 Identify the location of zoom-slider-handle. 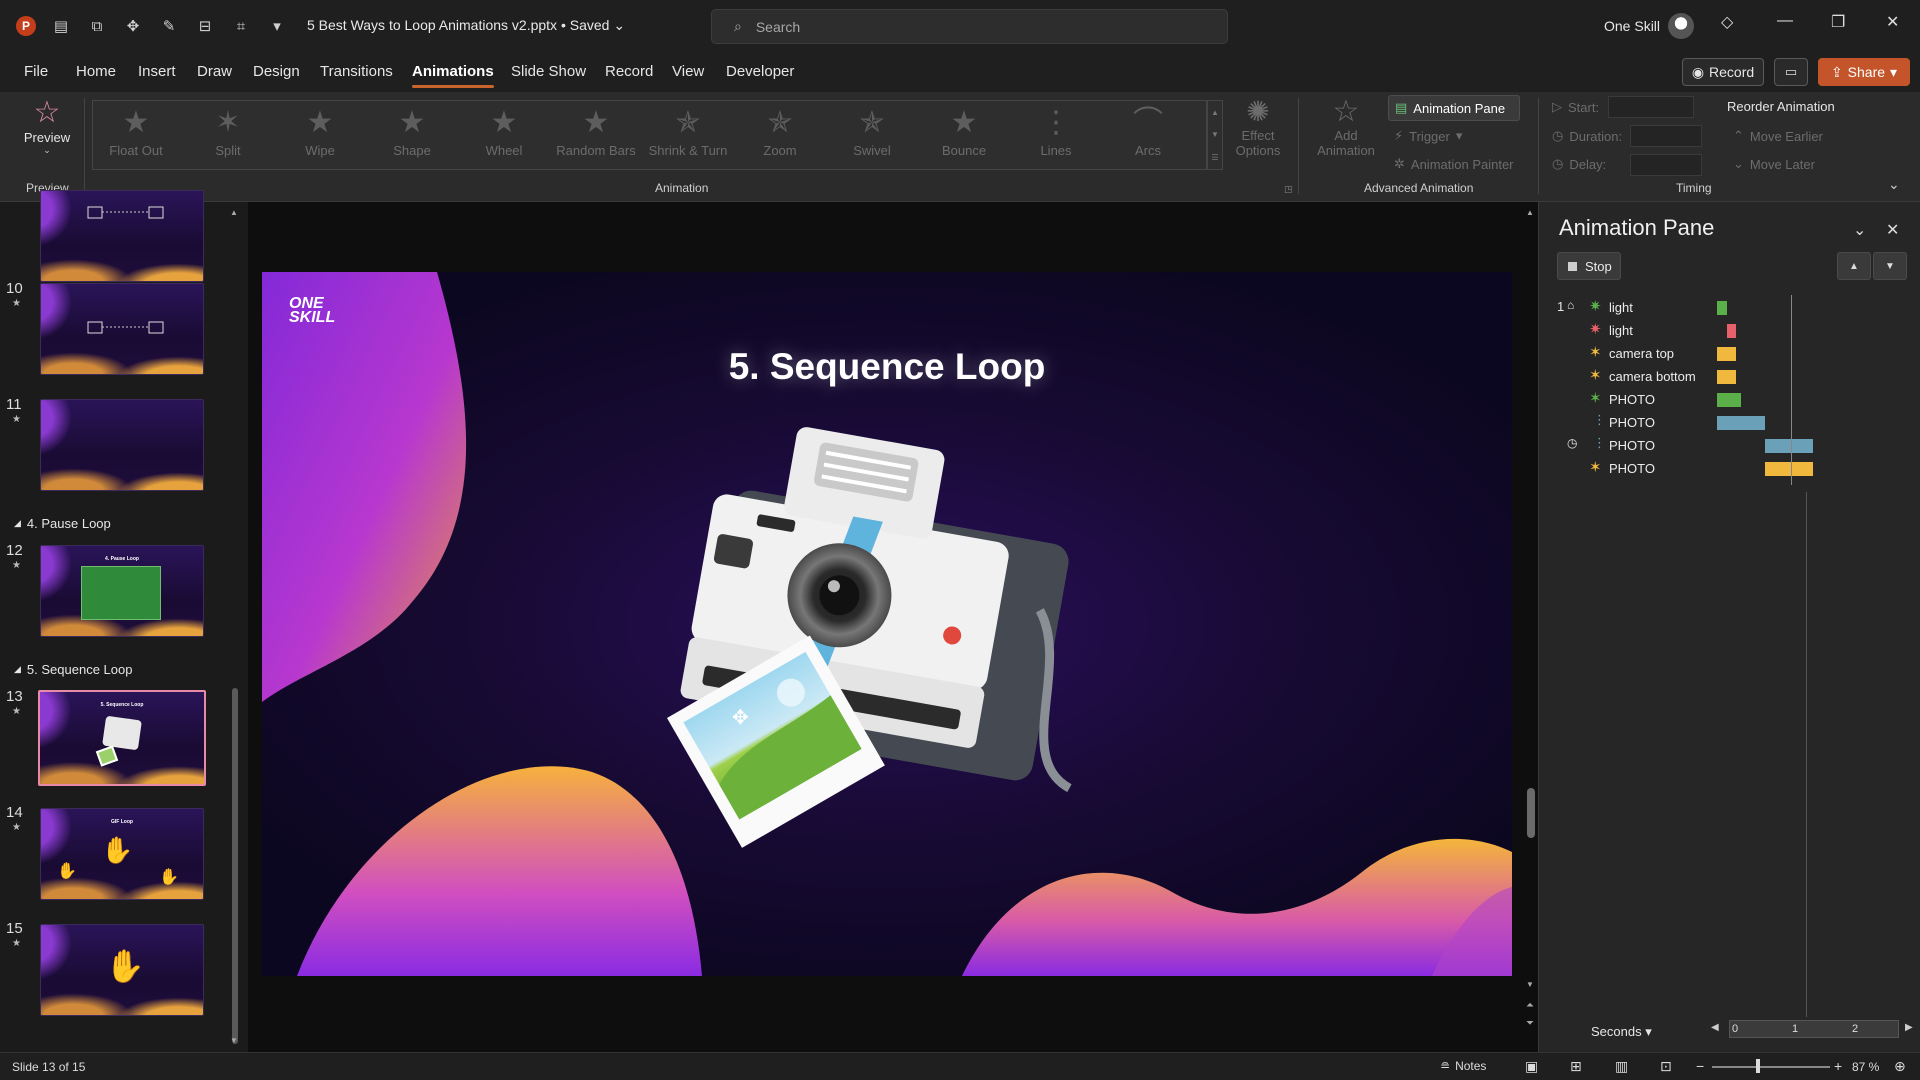
(1758, 1066).